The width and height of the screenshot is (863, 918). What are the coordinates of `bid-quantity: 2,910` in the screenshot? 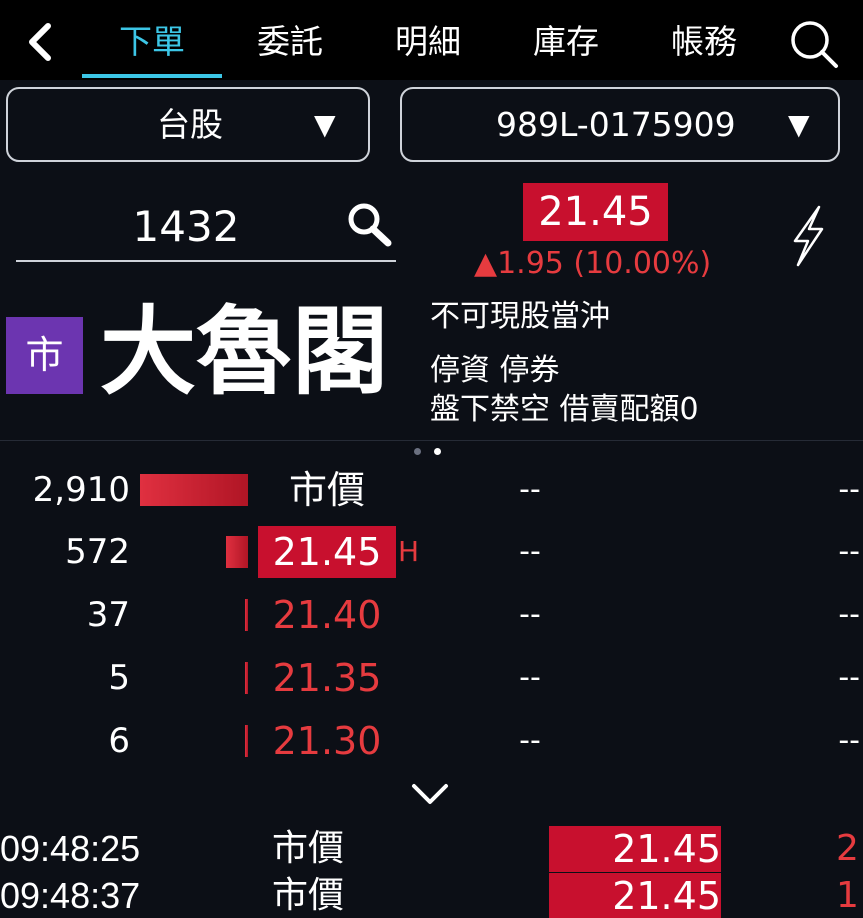 It's located at (81, 490).